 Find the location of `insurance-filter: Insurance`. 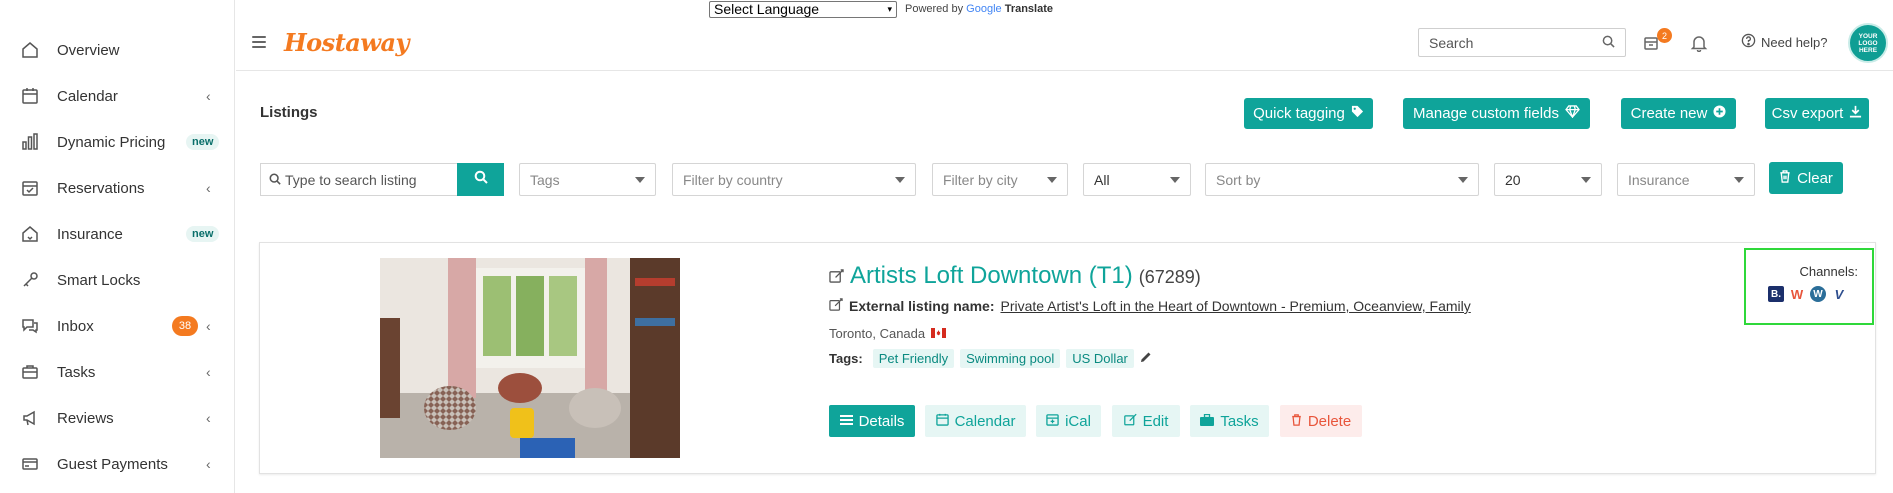

insurance-filter: Insurance is located at coordinates (1686, 179).